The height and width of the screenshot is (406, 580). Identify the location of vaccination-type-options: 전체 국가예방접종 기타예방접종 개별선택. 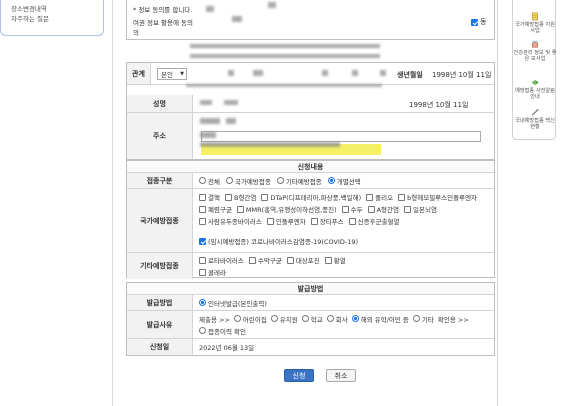
(344, 180).